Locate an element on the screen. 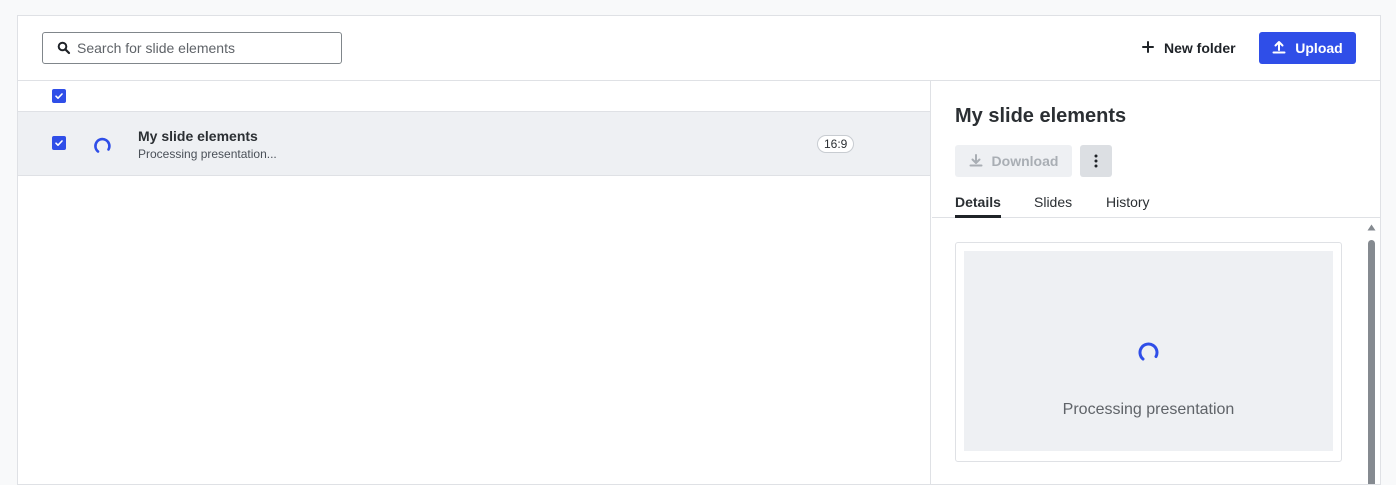 Image resolution: width=1396 pixels, height=485 pixels. preview-area: Processing presentation is located at coordinates (1148, 351).